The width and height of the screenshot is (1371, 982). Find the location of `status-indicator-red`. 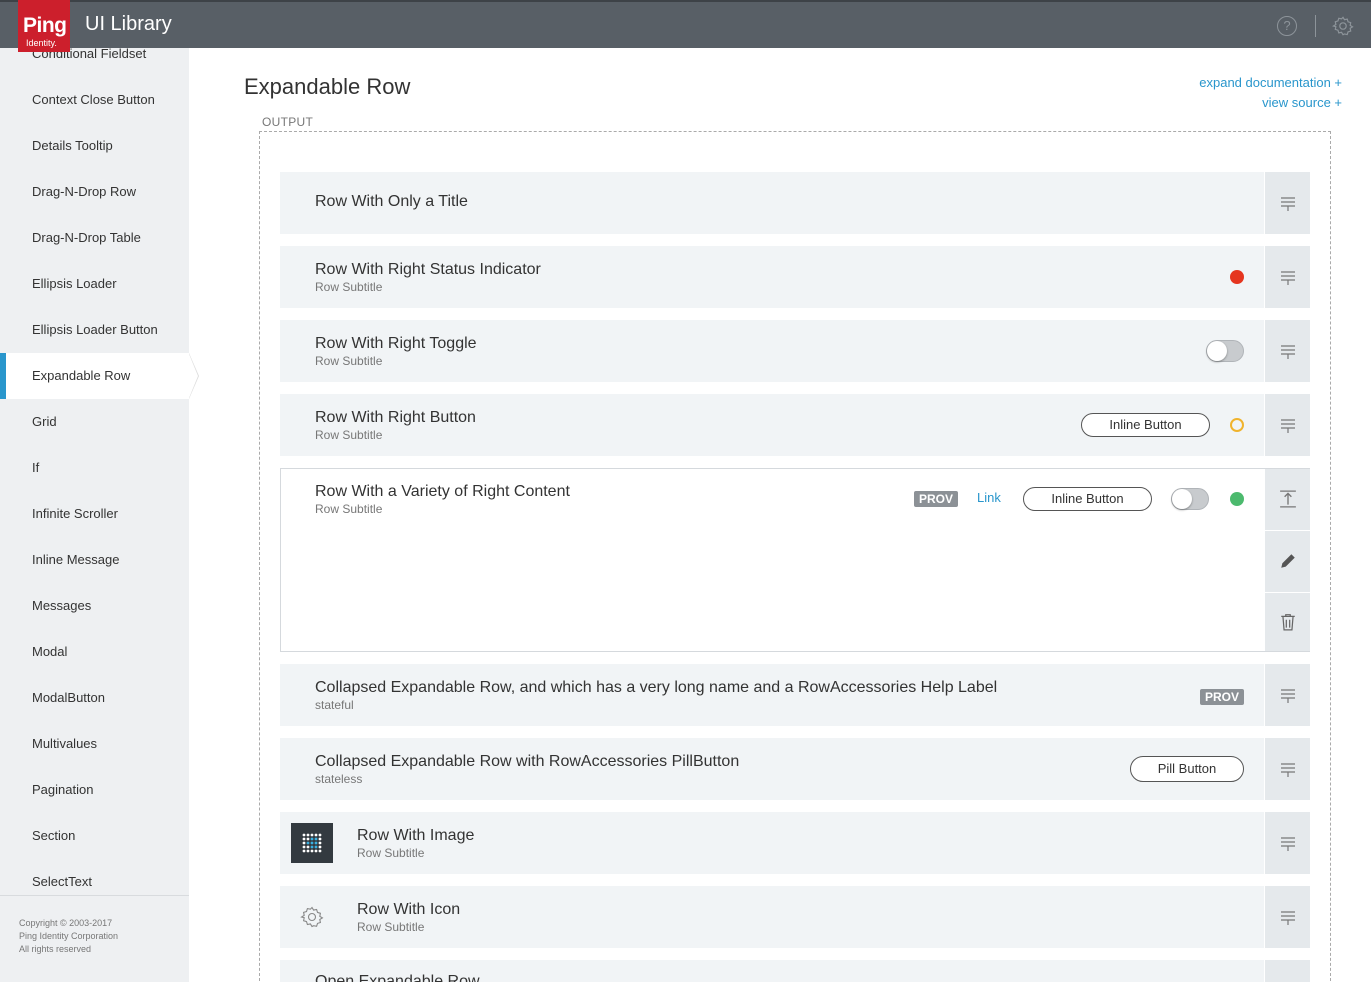

status-indicator-red is located at coordinates (1237, 277).